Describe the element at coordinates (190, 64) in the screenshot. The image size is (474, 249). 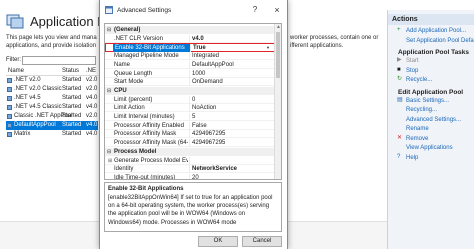
I see `property-row: Name DefaultAppPool` at that location.